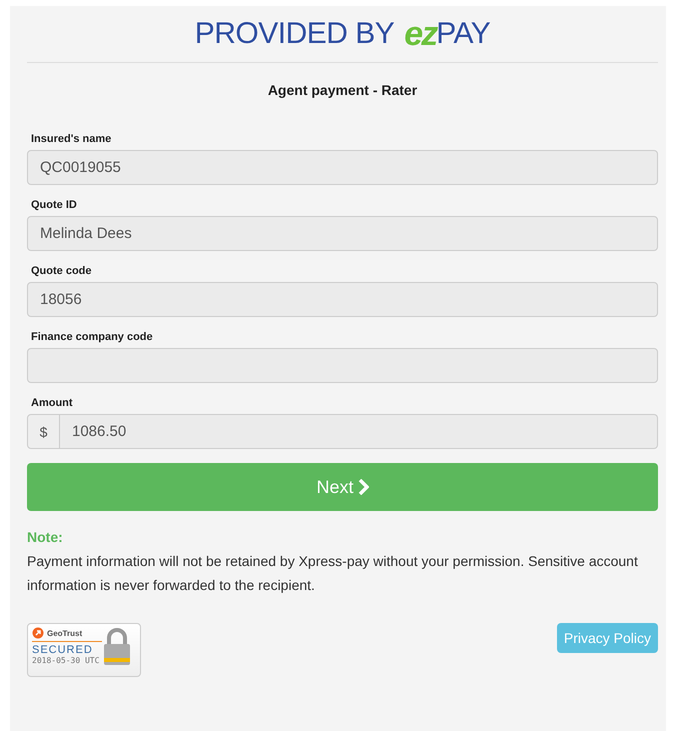 The width and height of the screenshot is (674, 731). I want to click on input-field: Melinda Dees, so click(342, 233).